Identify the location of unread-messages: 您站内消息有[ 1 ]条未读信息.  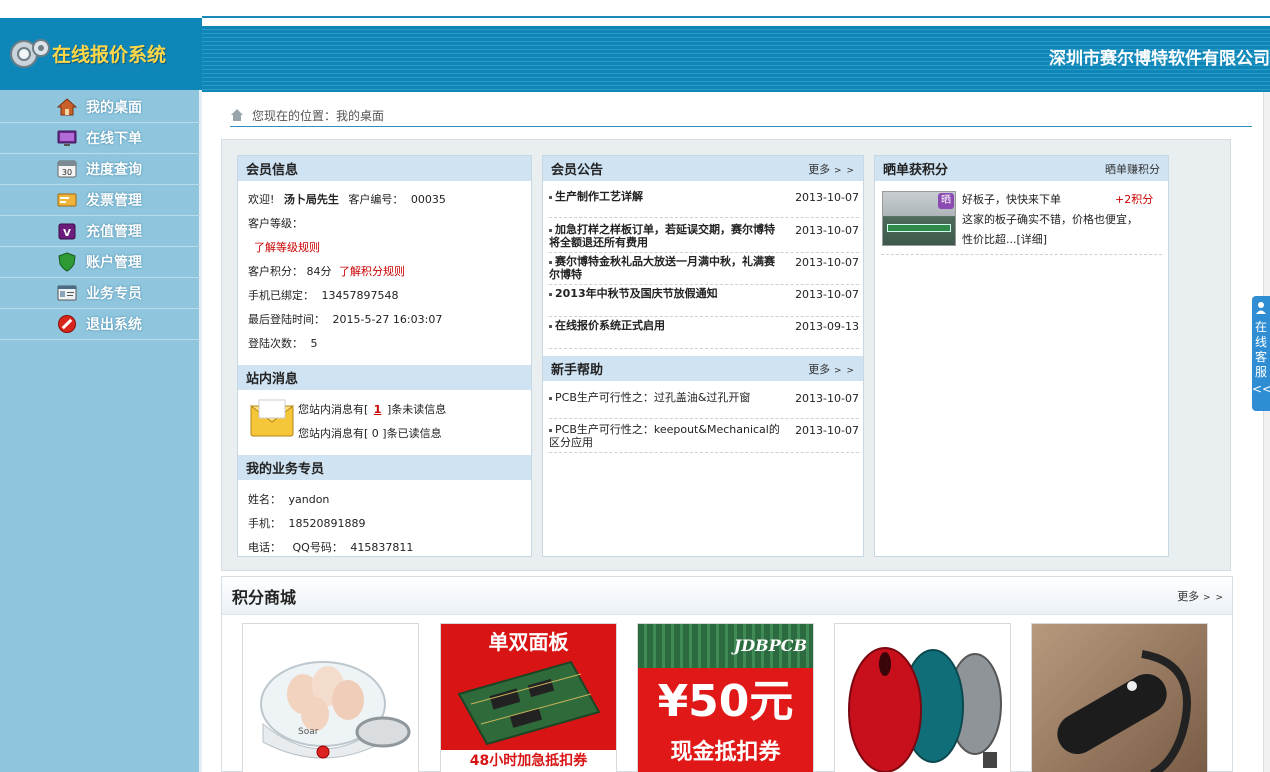
(372, 409).